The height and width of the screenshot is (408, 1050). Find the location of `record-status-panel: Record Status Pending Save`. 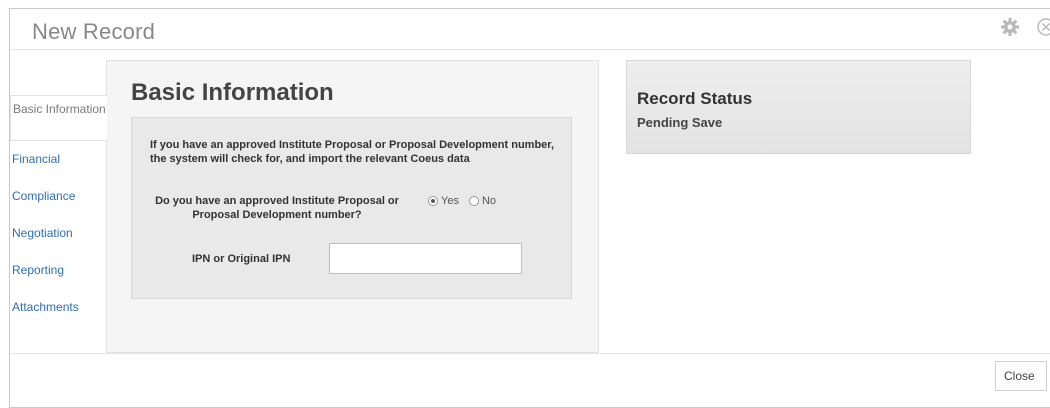

record-status-panel: Record Status Pending Save is located at coordinates (798, 107).